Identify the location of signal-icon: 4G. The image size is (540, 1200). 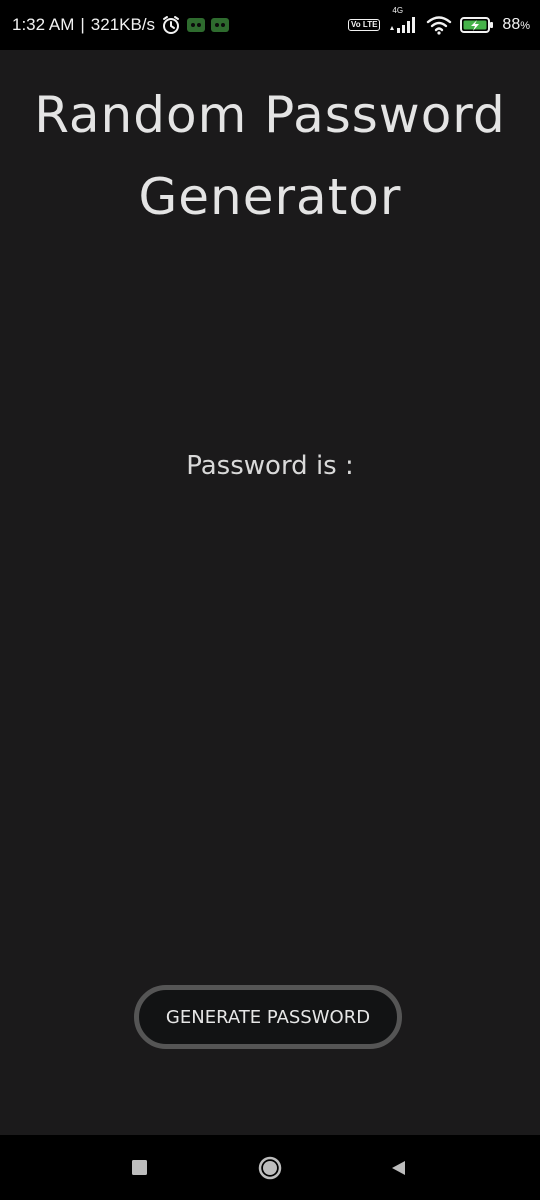
(403, 20).